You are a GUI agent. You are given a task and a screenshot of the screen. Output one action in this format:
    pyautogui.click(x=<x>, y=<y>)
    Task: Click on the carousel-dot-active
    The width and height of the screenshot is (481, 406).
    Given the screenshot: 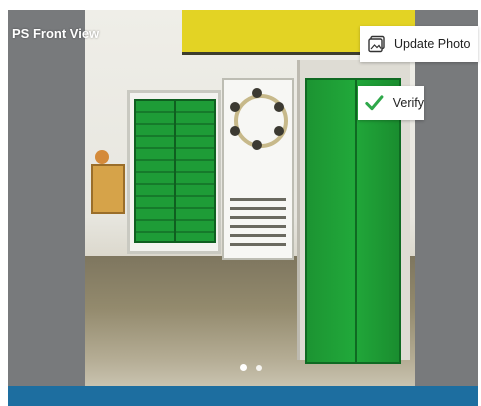 What is the action you would take?
    pyautogui.click(x=243, y=367)
    